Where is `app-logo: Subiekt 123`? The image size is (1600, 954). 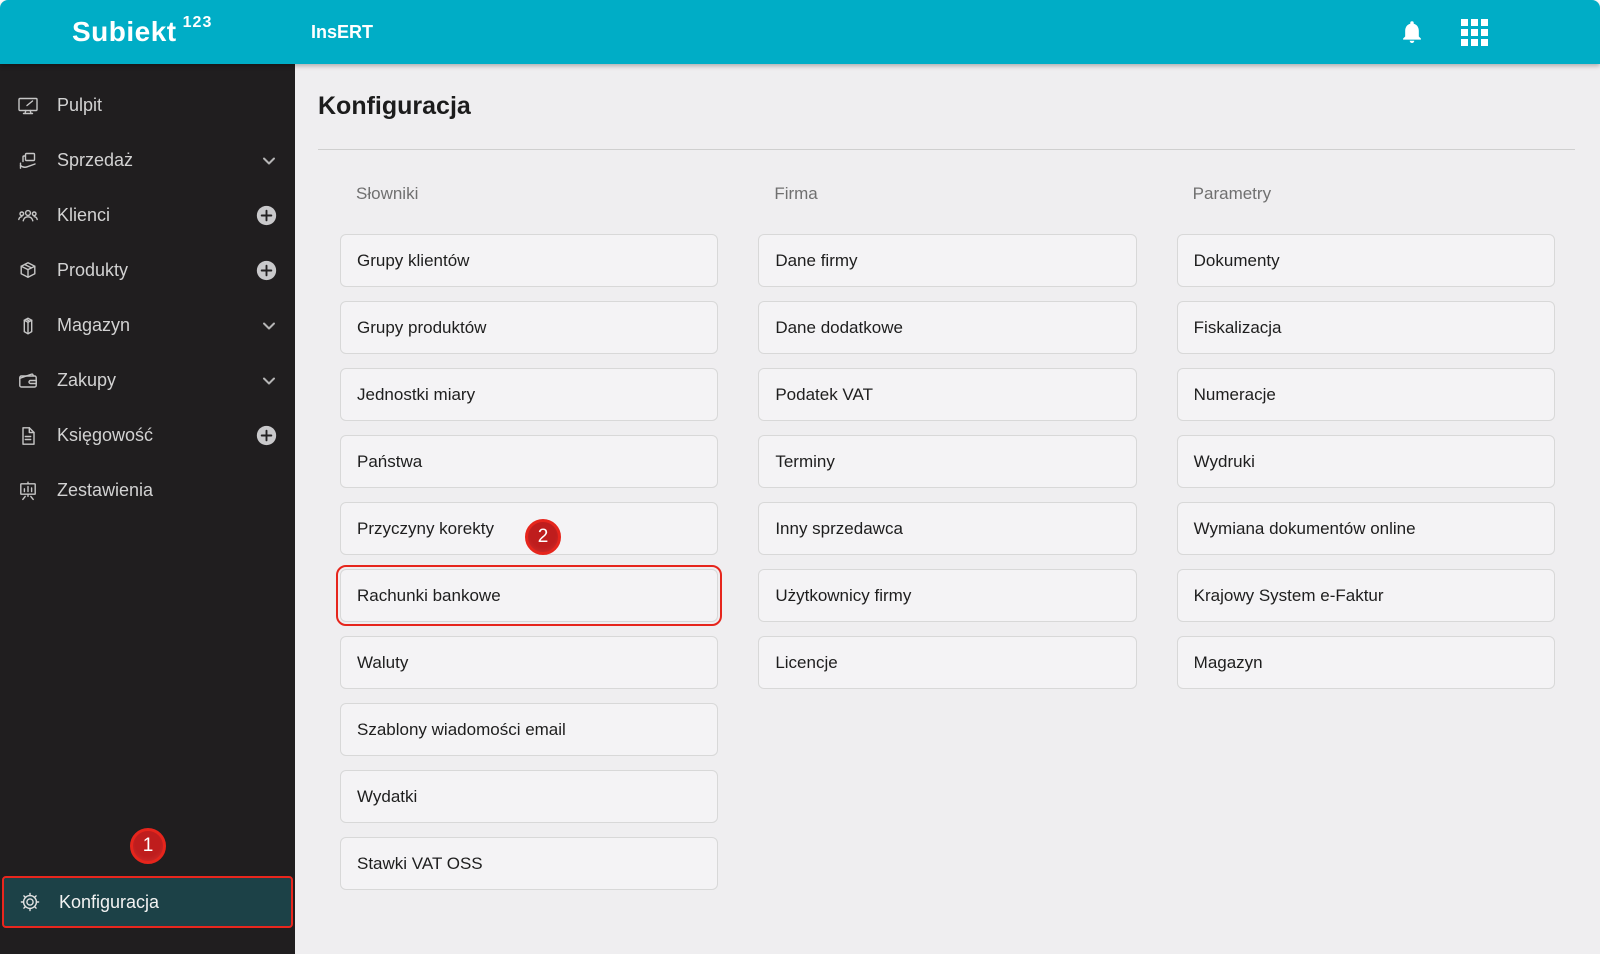 app-logo: Subiekt 123 is located at coordinates (147, 31).